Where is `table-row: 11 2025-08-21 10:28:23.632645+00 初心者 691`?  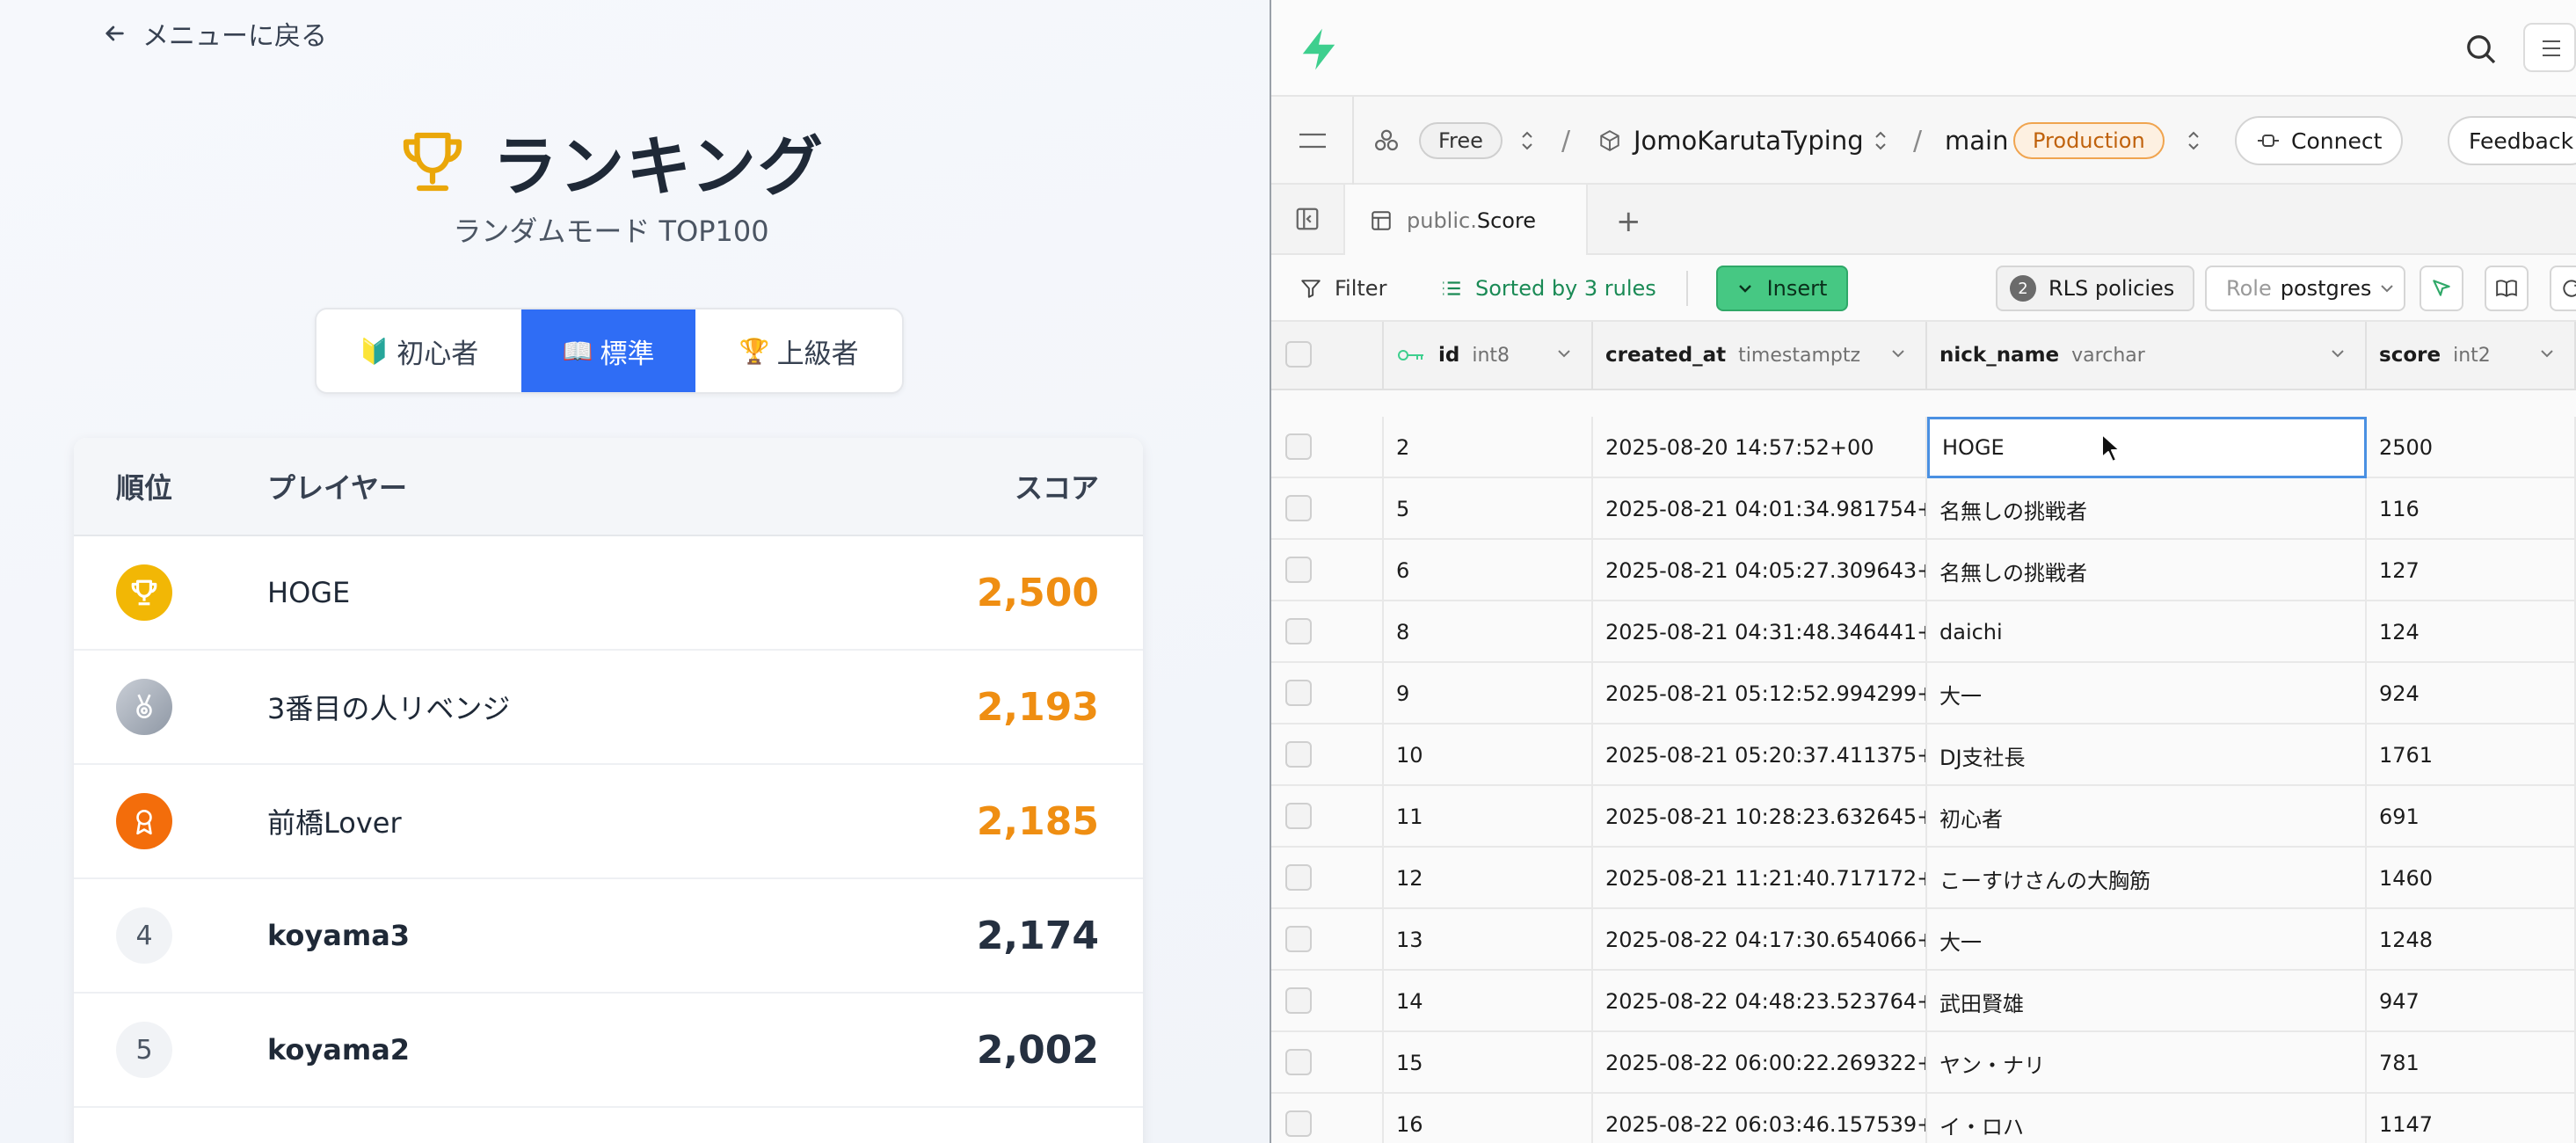
table-row: 11 2025-08-21 10:28:23.632645+00 初心者 691 is located at coordinates (1923, 817).